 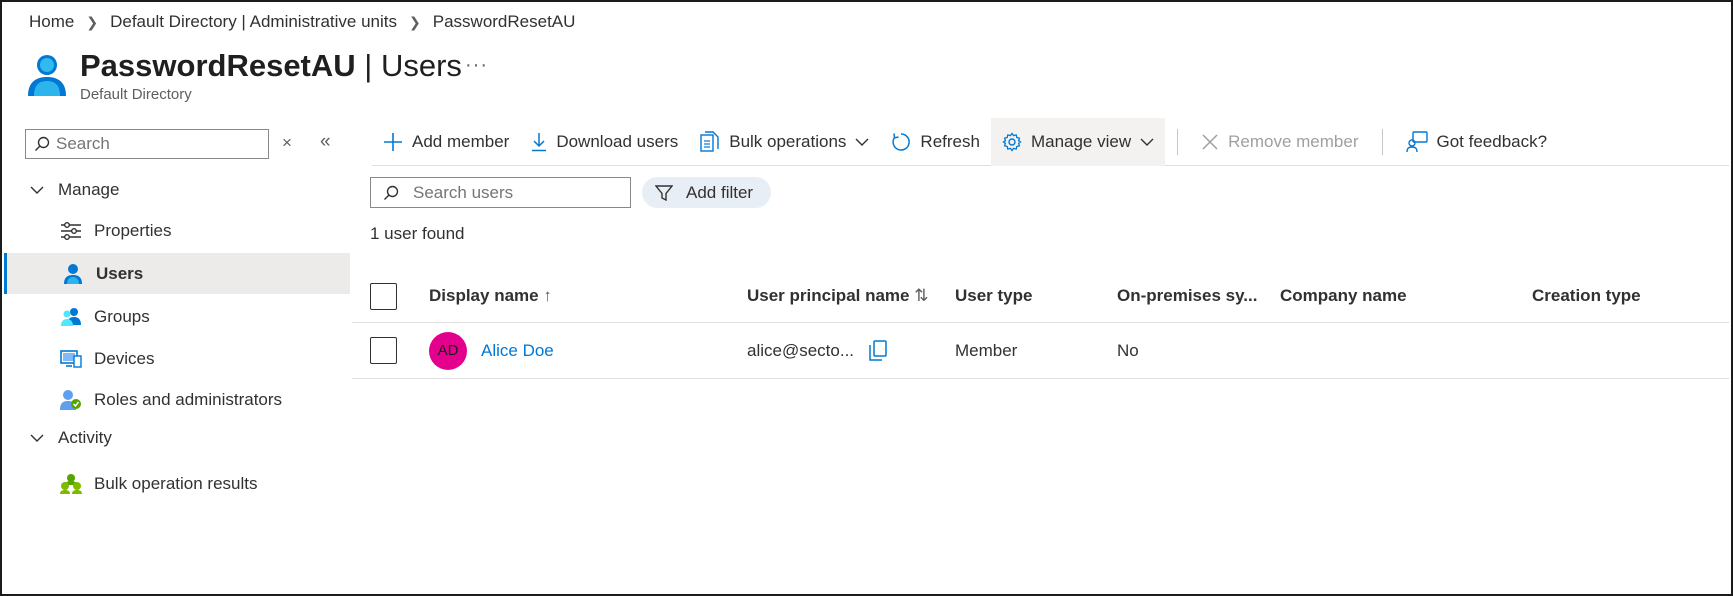 What do you see at coordinates (1279, 142) in the screenshot?
I see `remove-member-button: Remove member` at bounding box center [1279, 142].